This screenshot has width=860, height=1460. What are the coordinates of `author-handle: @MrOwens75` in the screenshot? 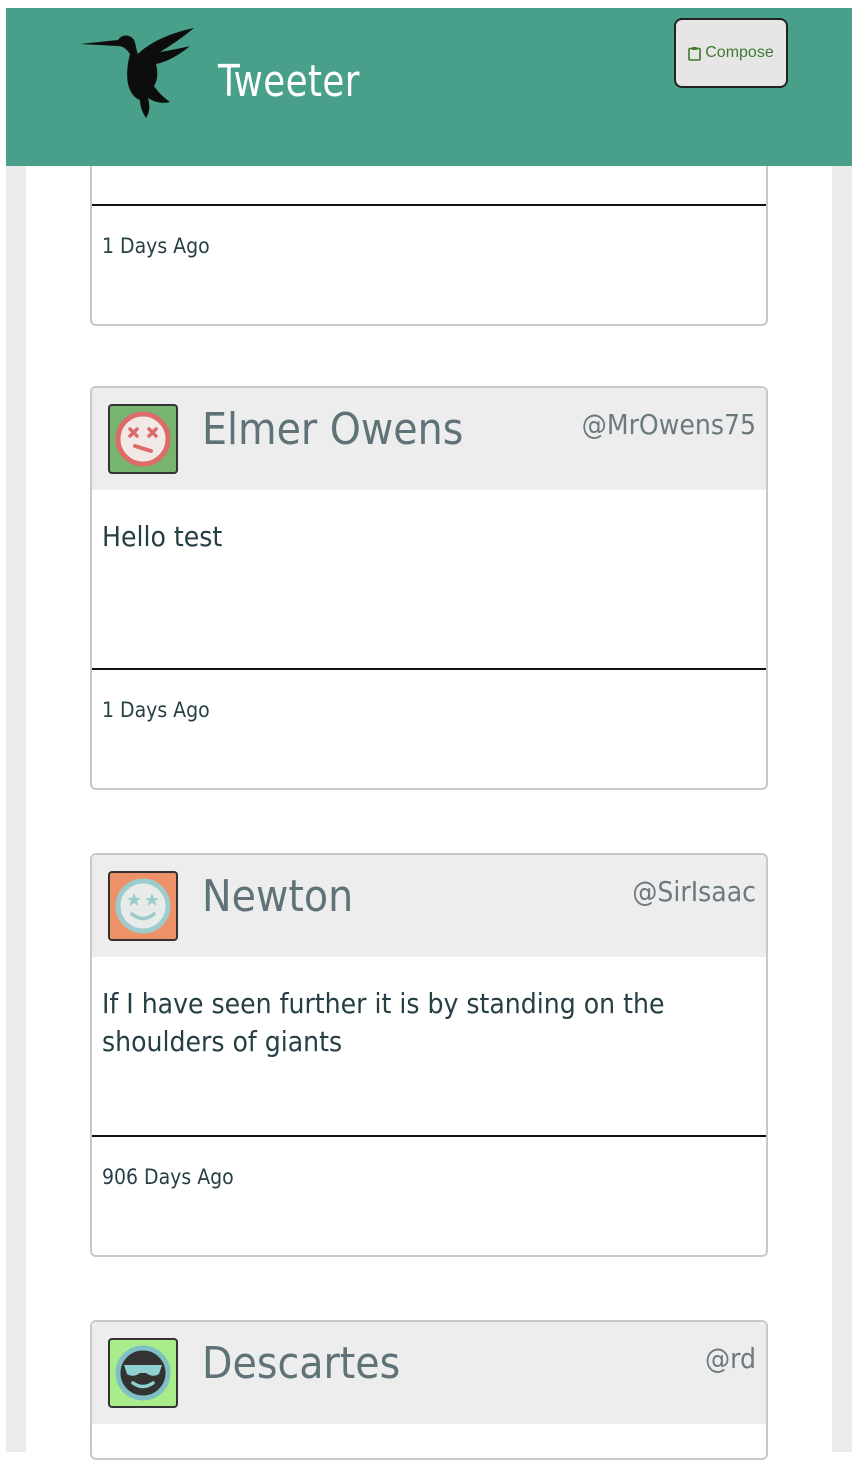 It's located at (668, 424).